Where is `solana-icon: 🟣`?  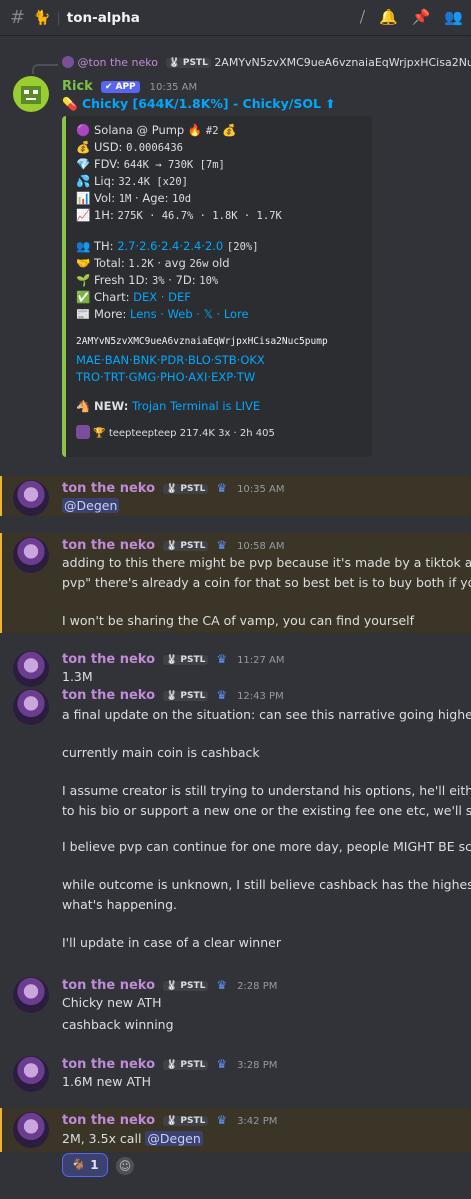 solana-icon: 🟣 is located at coordinates (83, 130).